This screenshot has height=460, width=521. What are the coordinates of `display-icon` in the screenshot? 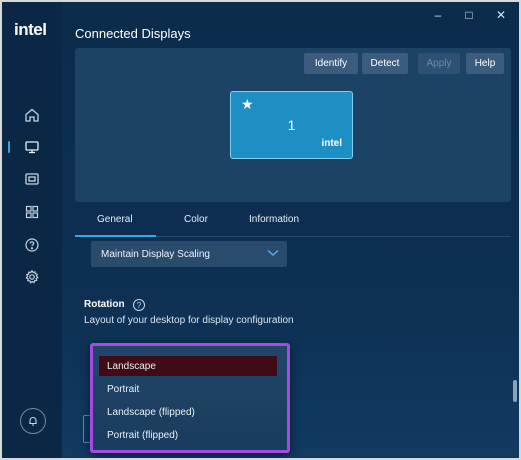 It's located at (32, 147).